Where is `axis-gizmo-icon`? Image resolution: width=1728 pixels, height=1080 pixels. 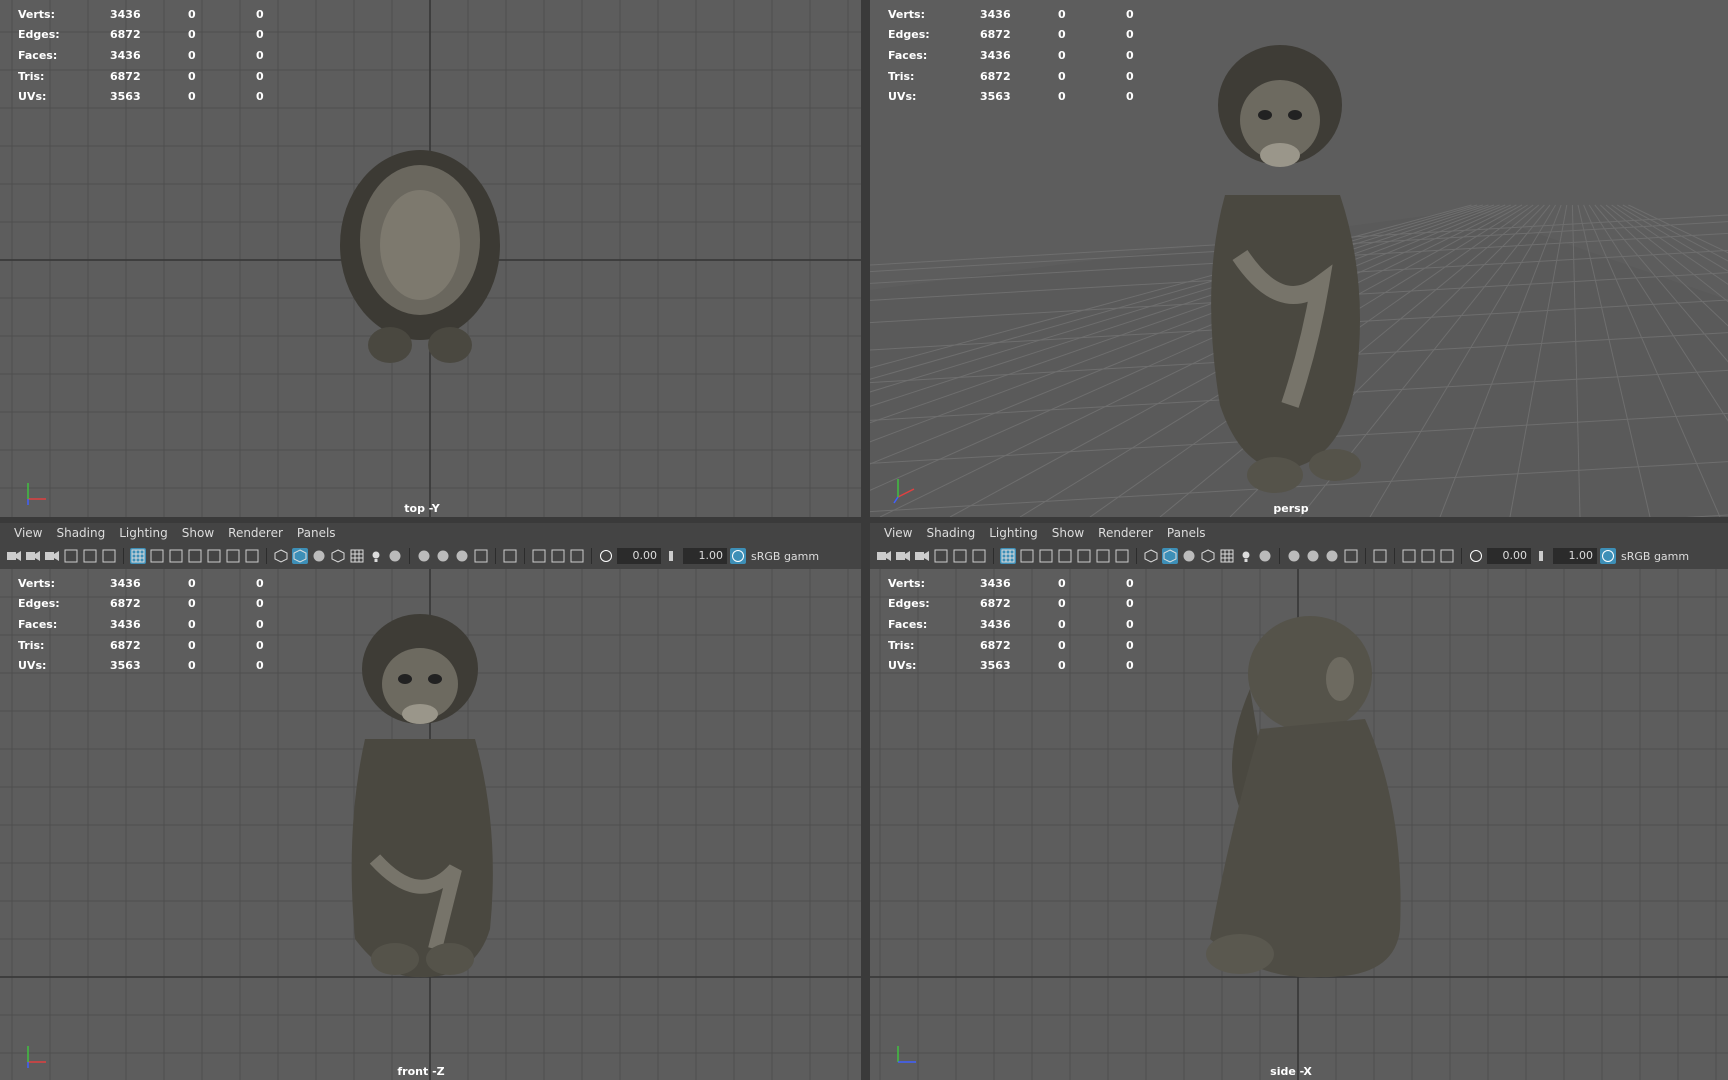 axis-gizmo-icon is located at coordinates (36, 494).